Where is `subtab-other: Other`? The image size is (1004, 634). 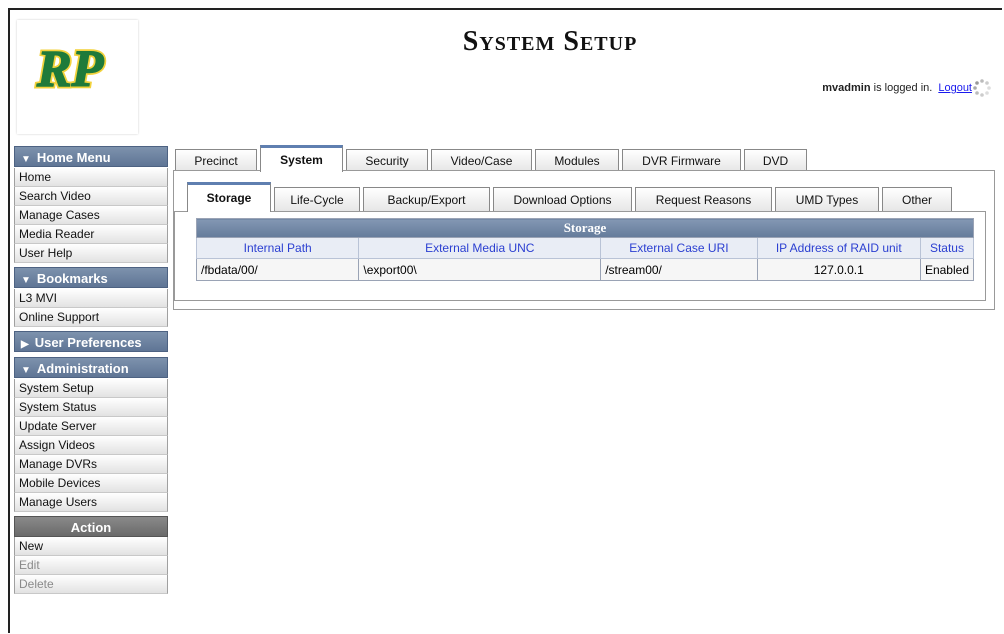
subtab-other: Other is located at coordinates (917, 199).